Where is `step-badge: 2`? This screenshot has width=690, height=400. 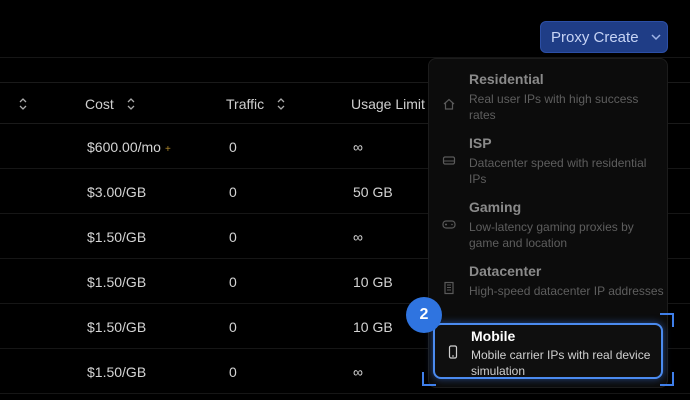
step-badge: 2 is located at coordinates (424, 315).